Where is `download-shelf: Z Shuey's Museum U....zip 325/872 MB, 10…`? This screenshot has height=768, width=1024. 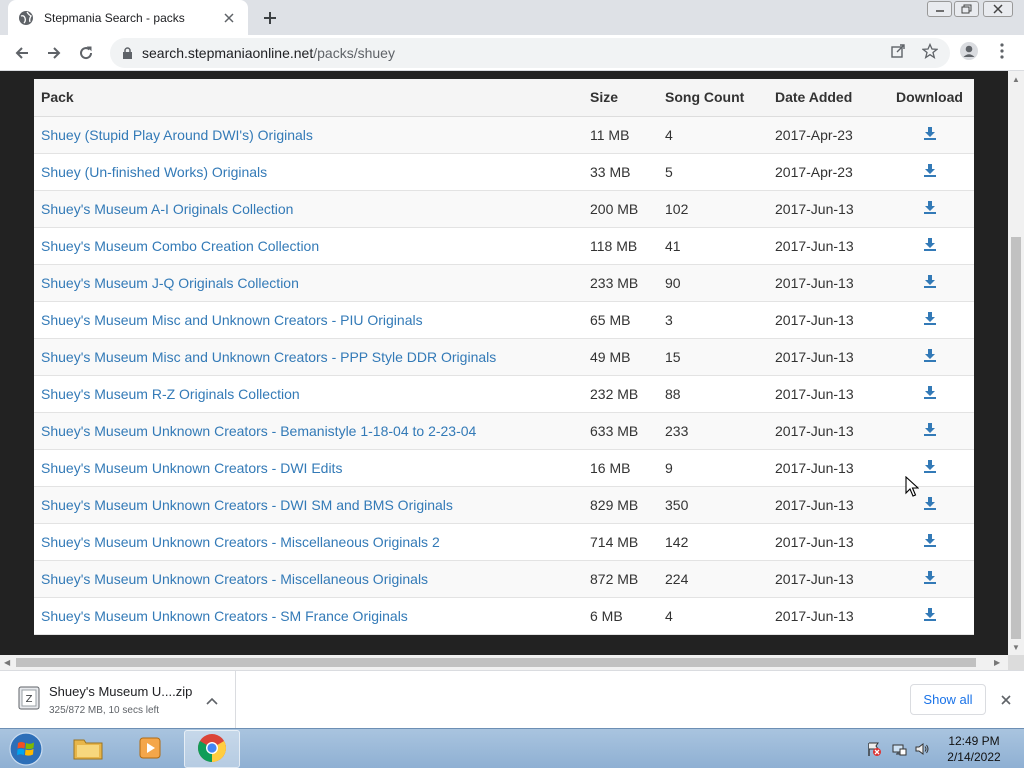 download-shelf: Z Shuey's Museum U....zip 325/872 MB, 10… is located at coordinates (512, 699).